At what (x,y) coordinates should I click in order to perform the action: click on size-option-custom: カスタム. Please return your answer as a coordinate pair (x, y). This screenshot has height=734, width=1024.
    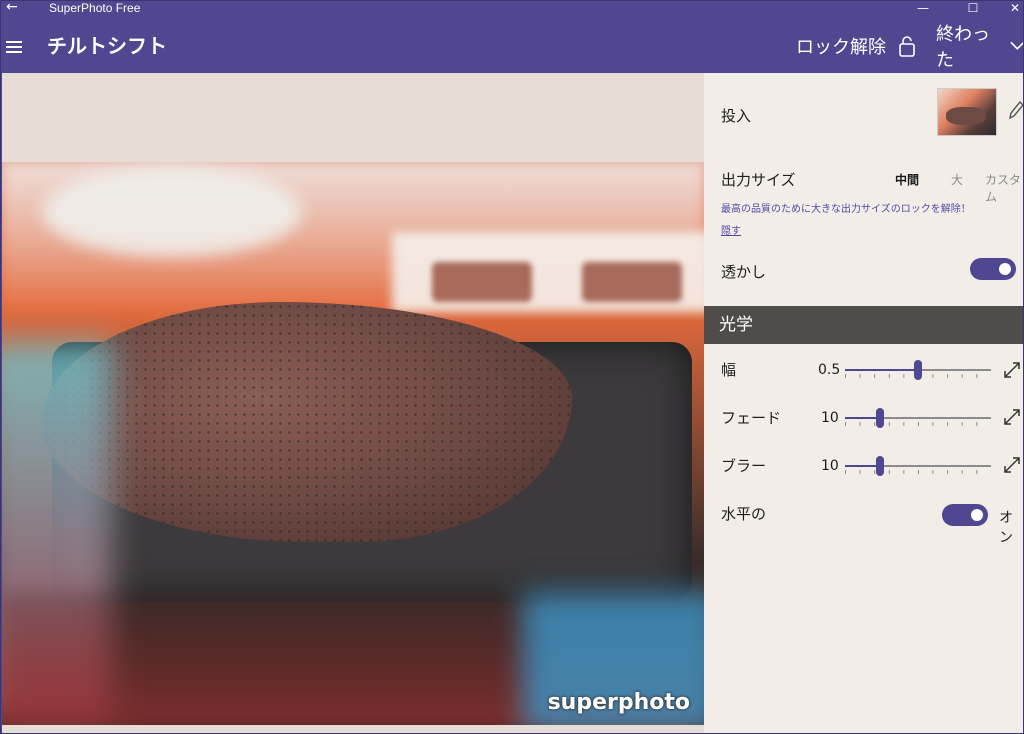
    Looking at the image, I should click on (1004, 188).